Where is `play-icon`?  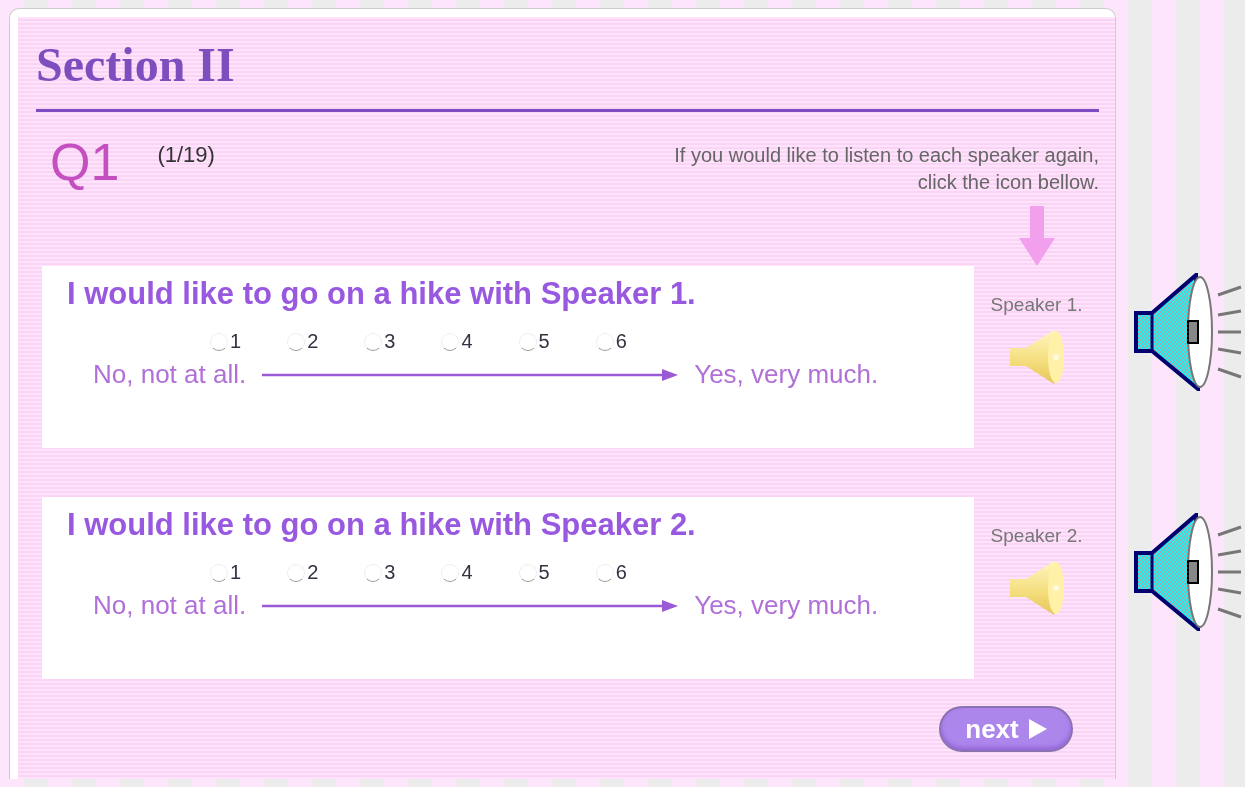 play-icon is located at coordinates (1037, 729).